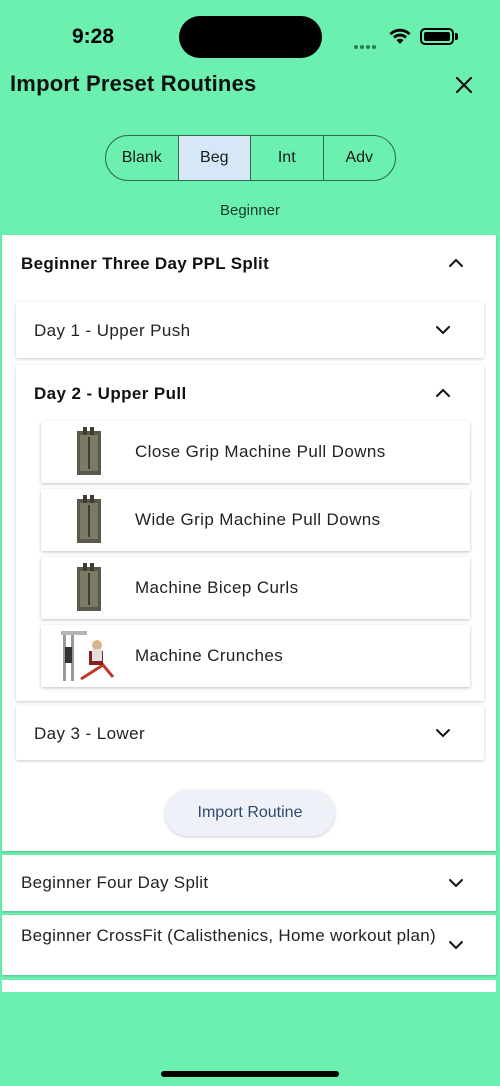 The height and width of the screenshot is (1086, 500). I want to click on dynamic-island, so click(250, 37).